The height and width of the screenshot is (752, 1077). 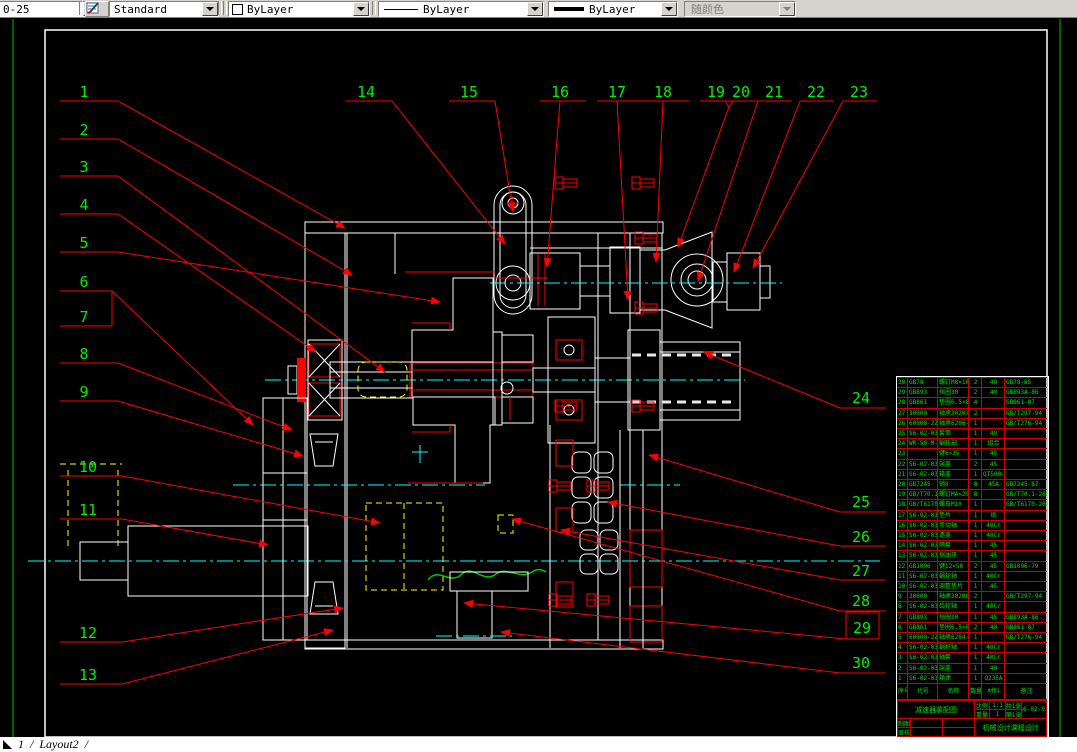 I want to click on bom-row: 13S6-02-03-08挡油环145, so click(x=972, y=555).